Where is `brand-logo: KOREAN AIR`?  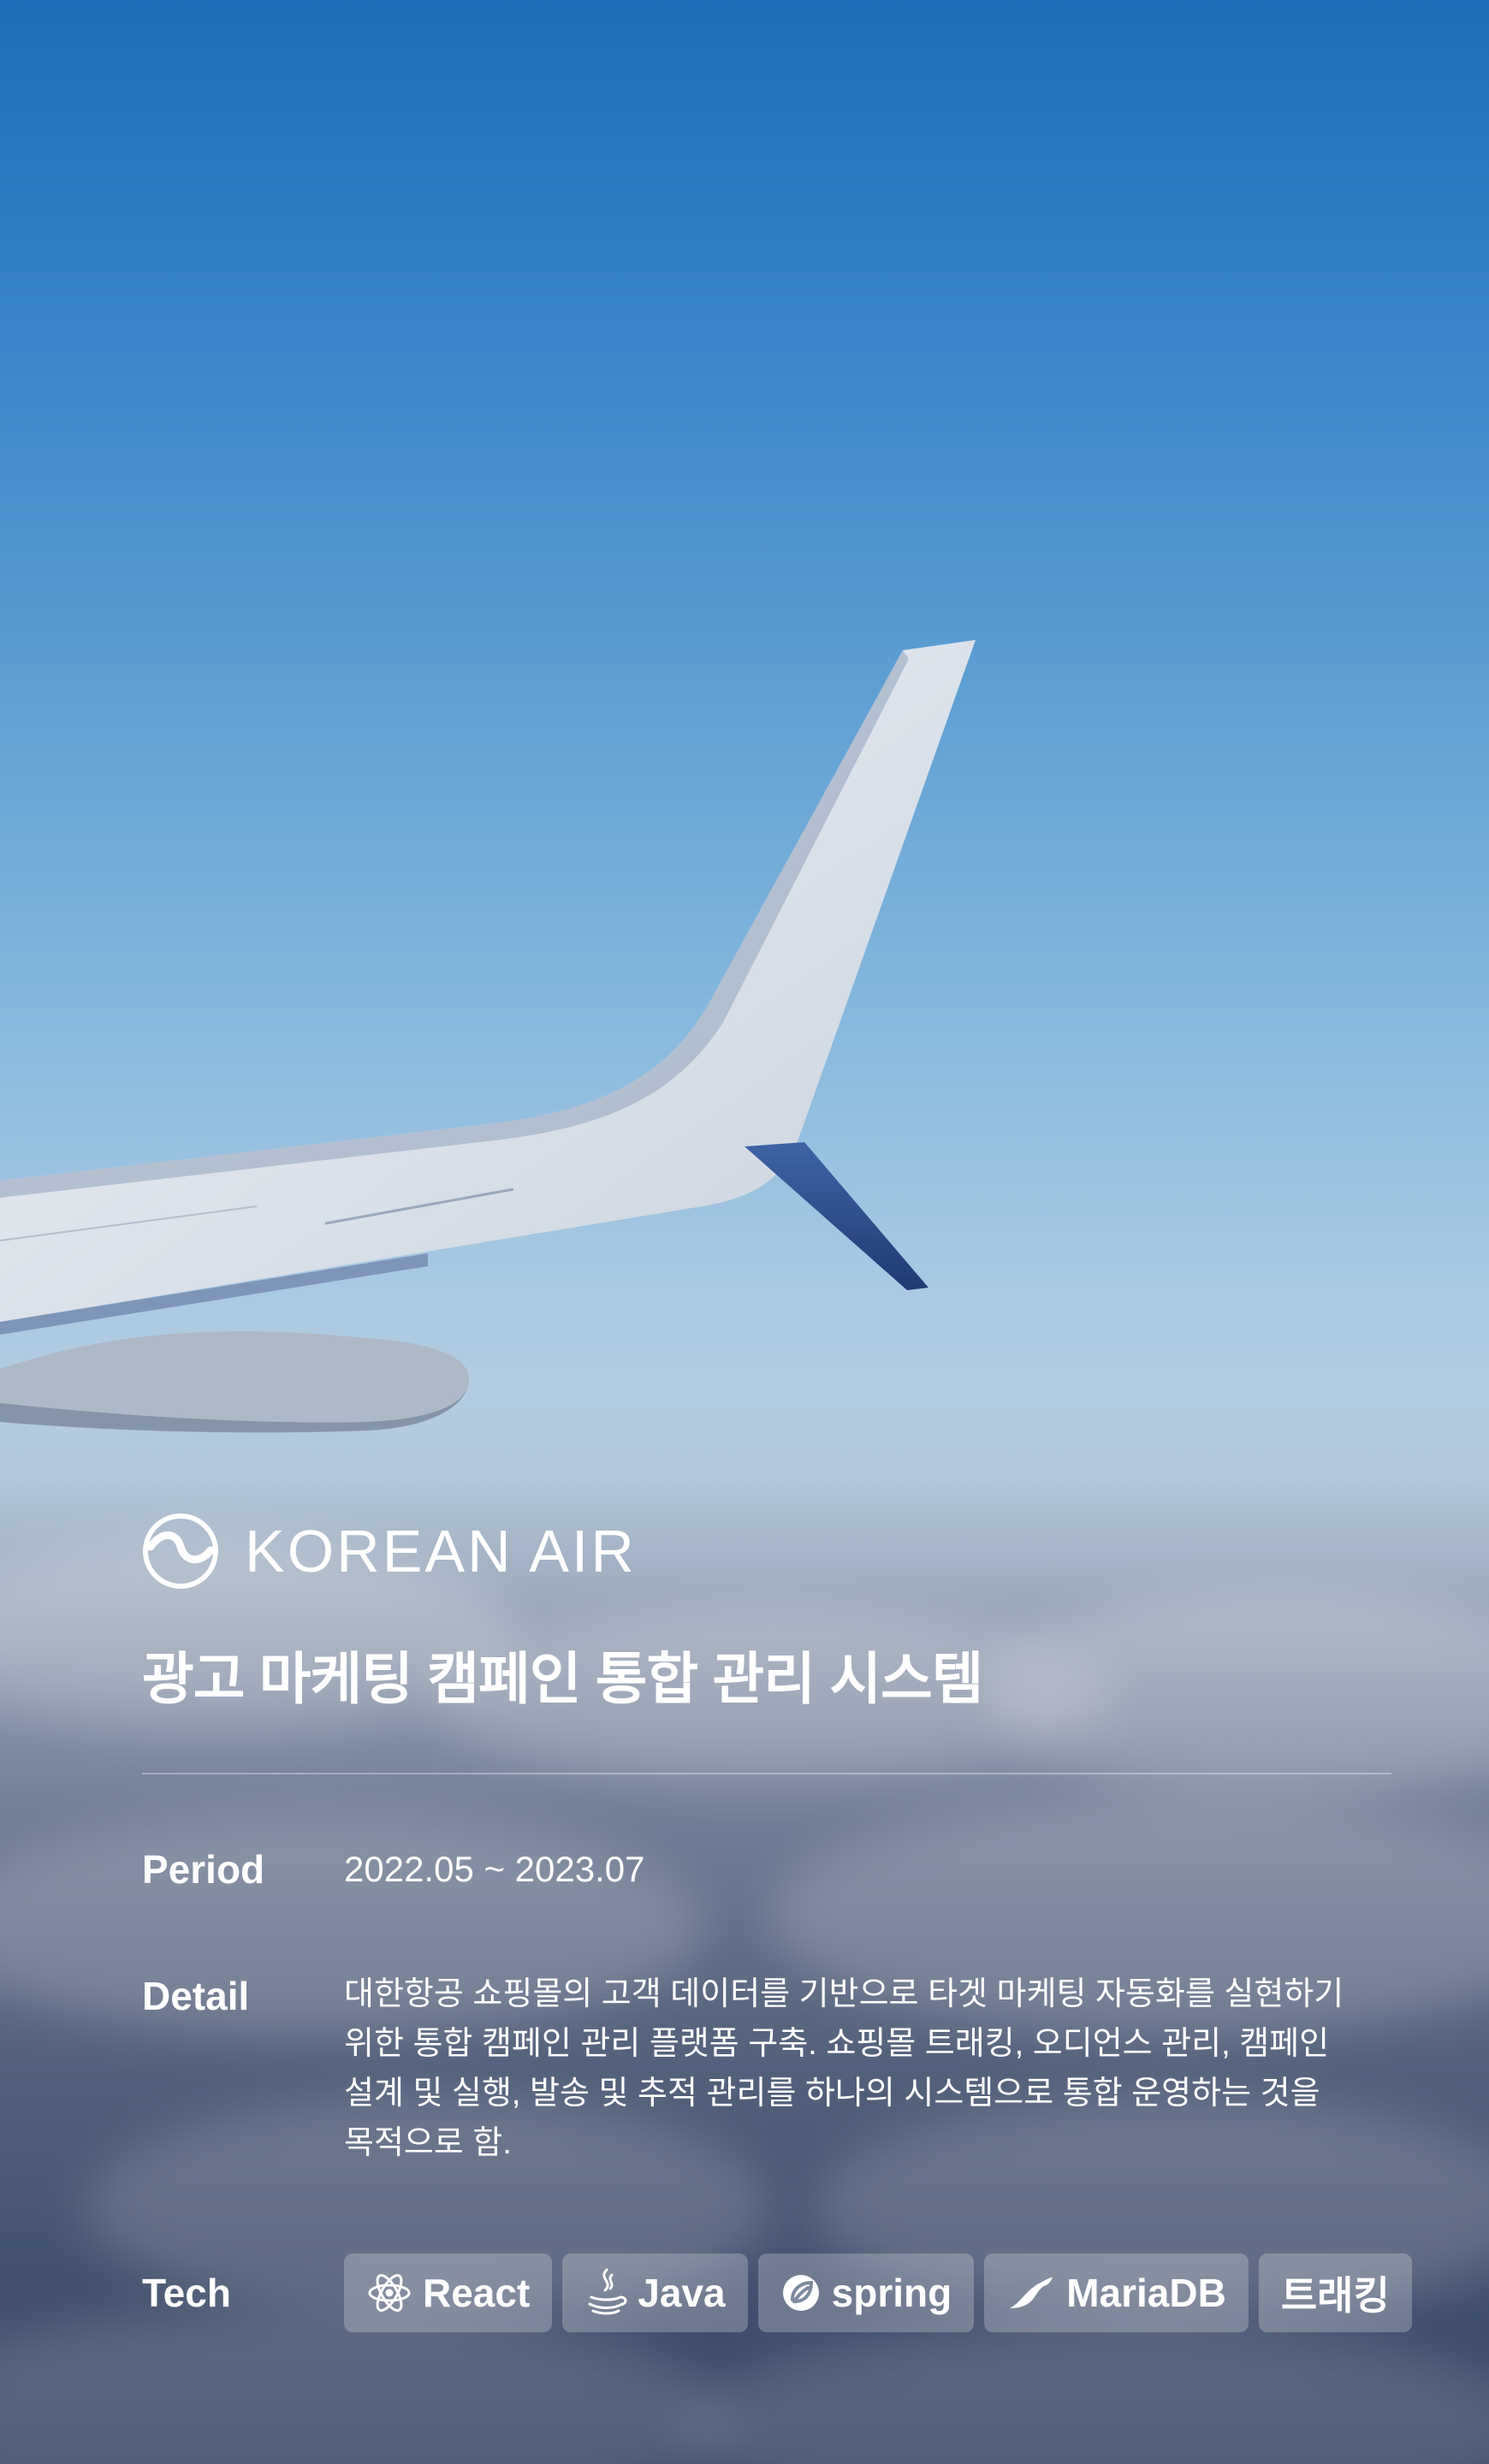 brand-logo: KOREAN AIR is located at coordinates (766, 1551).